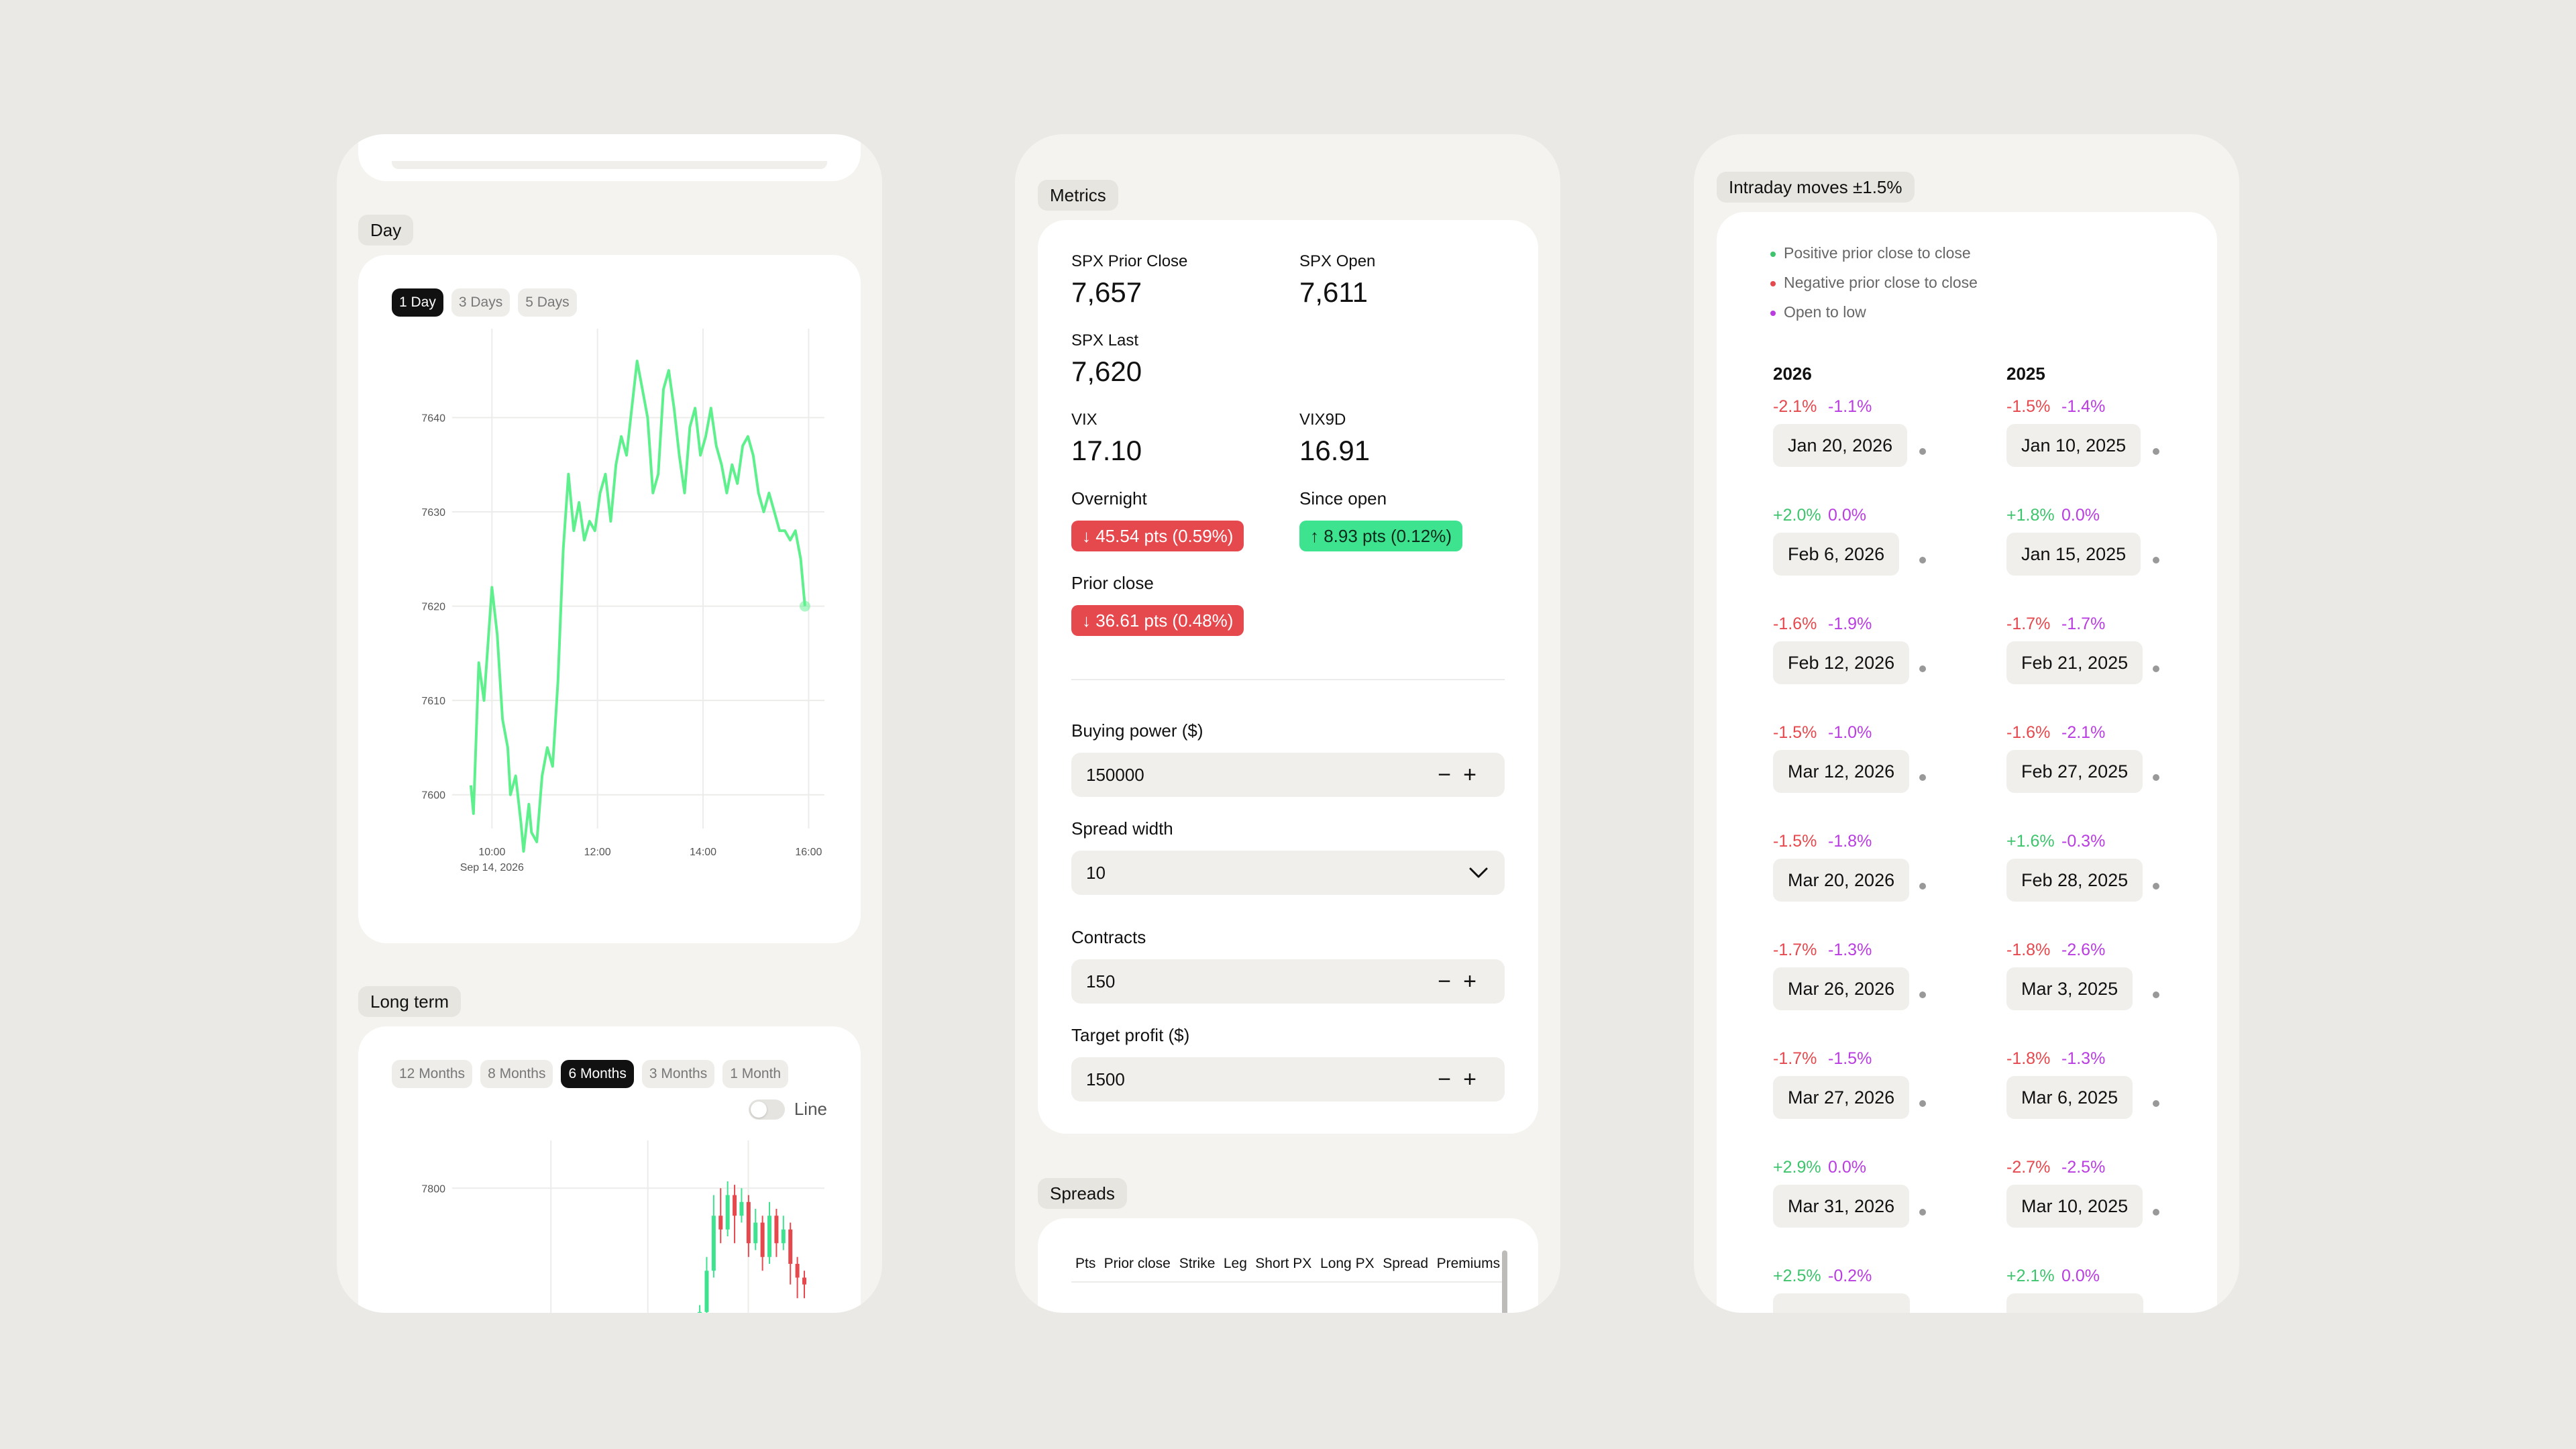  I want to click on buying-power-input: 150000 −+, so click(1288, 775).